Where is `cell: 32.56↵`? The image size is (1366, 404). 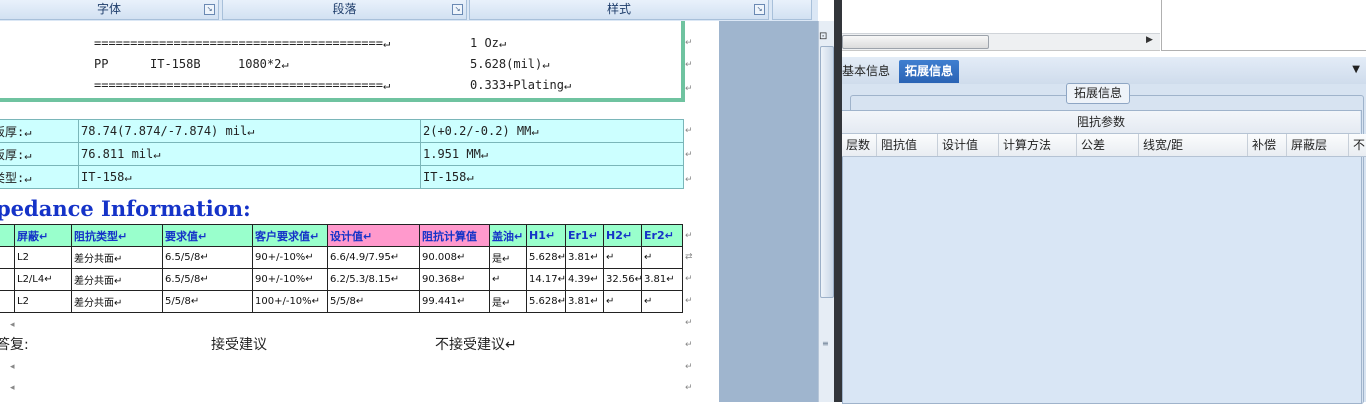 cell: 32.56↵ is located at coordinates (622, 279).